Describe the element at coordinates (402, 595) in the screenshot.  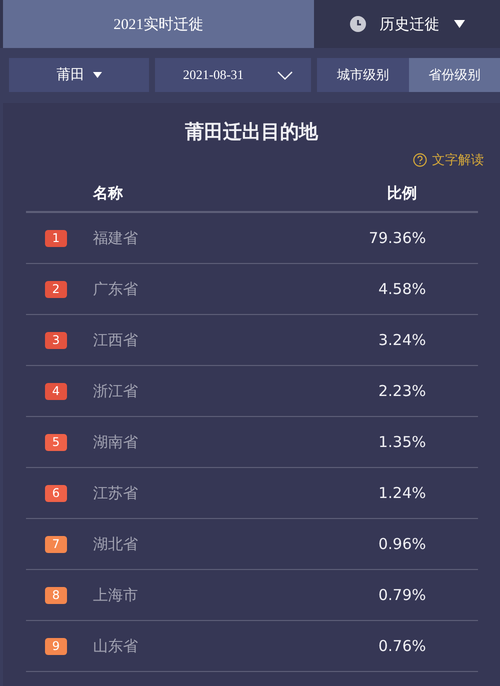
I see `ratio-value: 0.79%` at that location.